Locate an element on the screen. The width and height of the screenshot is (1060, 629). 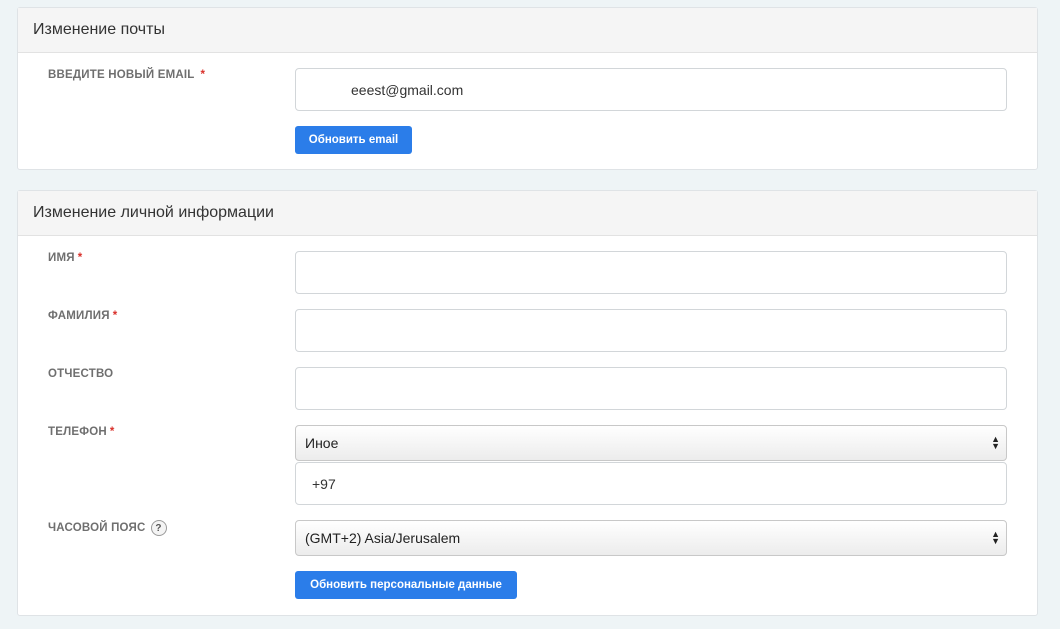
update-email-button: Обновить email is located at coordinates (353, 140).